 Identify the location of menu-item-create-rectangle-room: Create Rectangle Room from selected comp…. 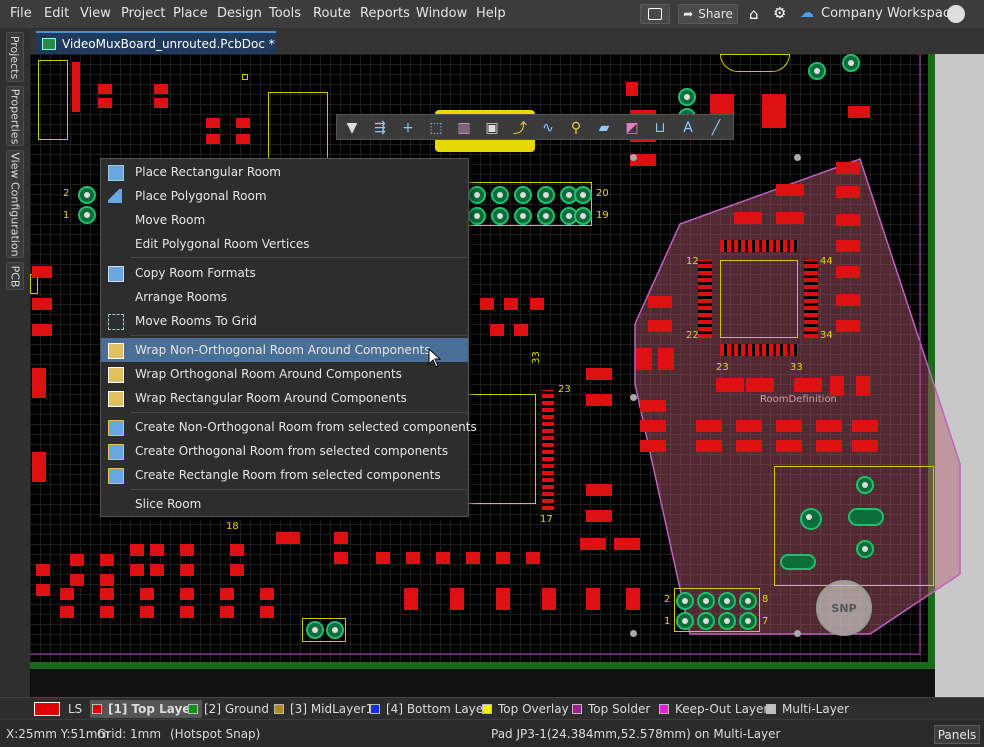
(284, 475).